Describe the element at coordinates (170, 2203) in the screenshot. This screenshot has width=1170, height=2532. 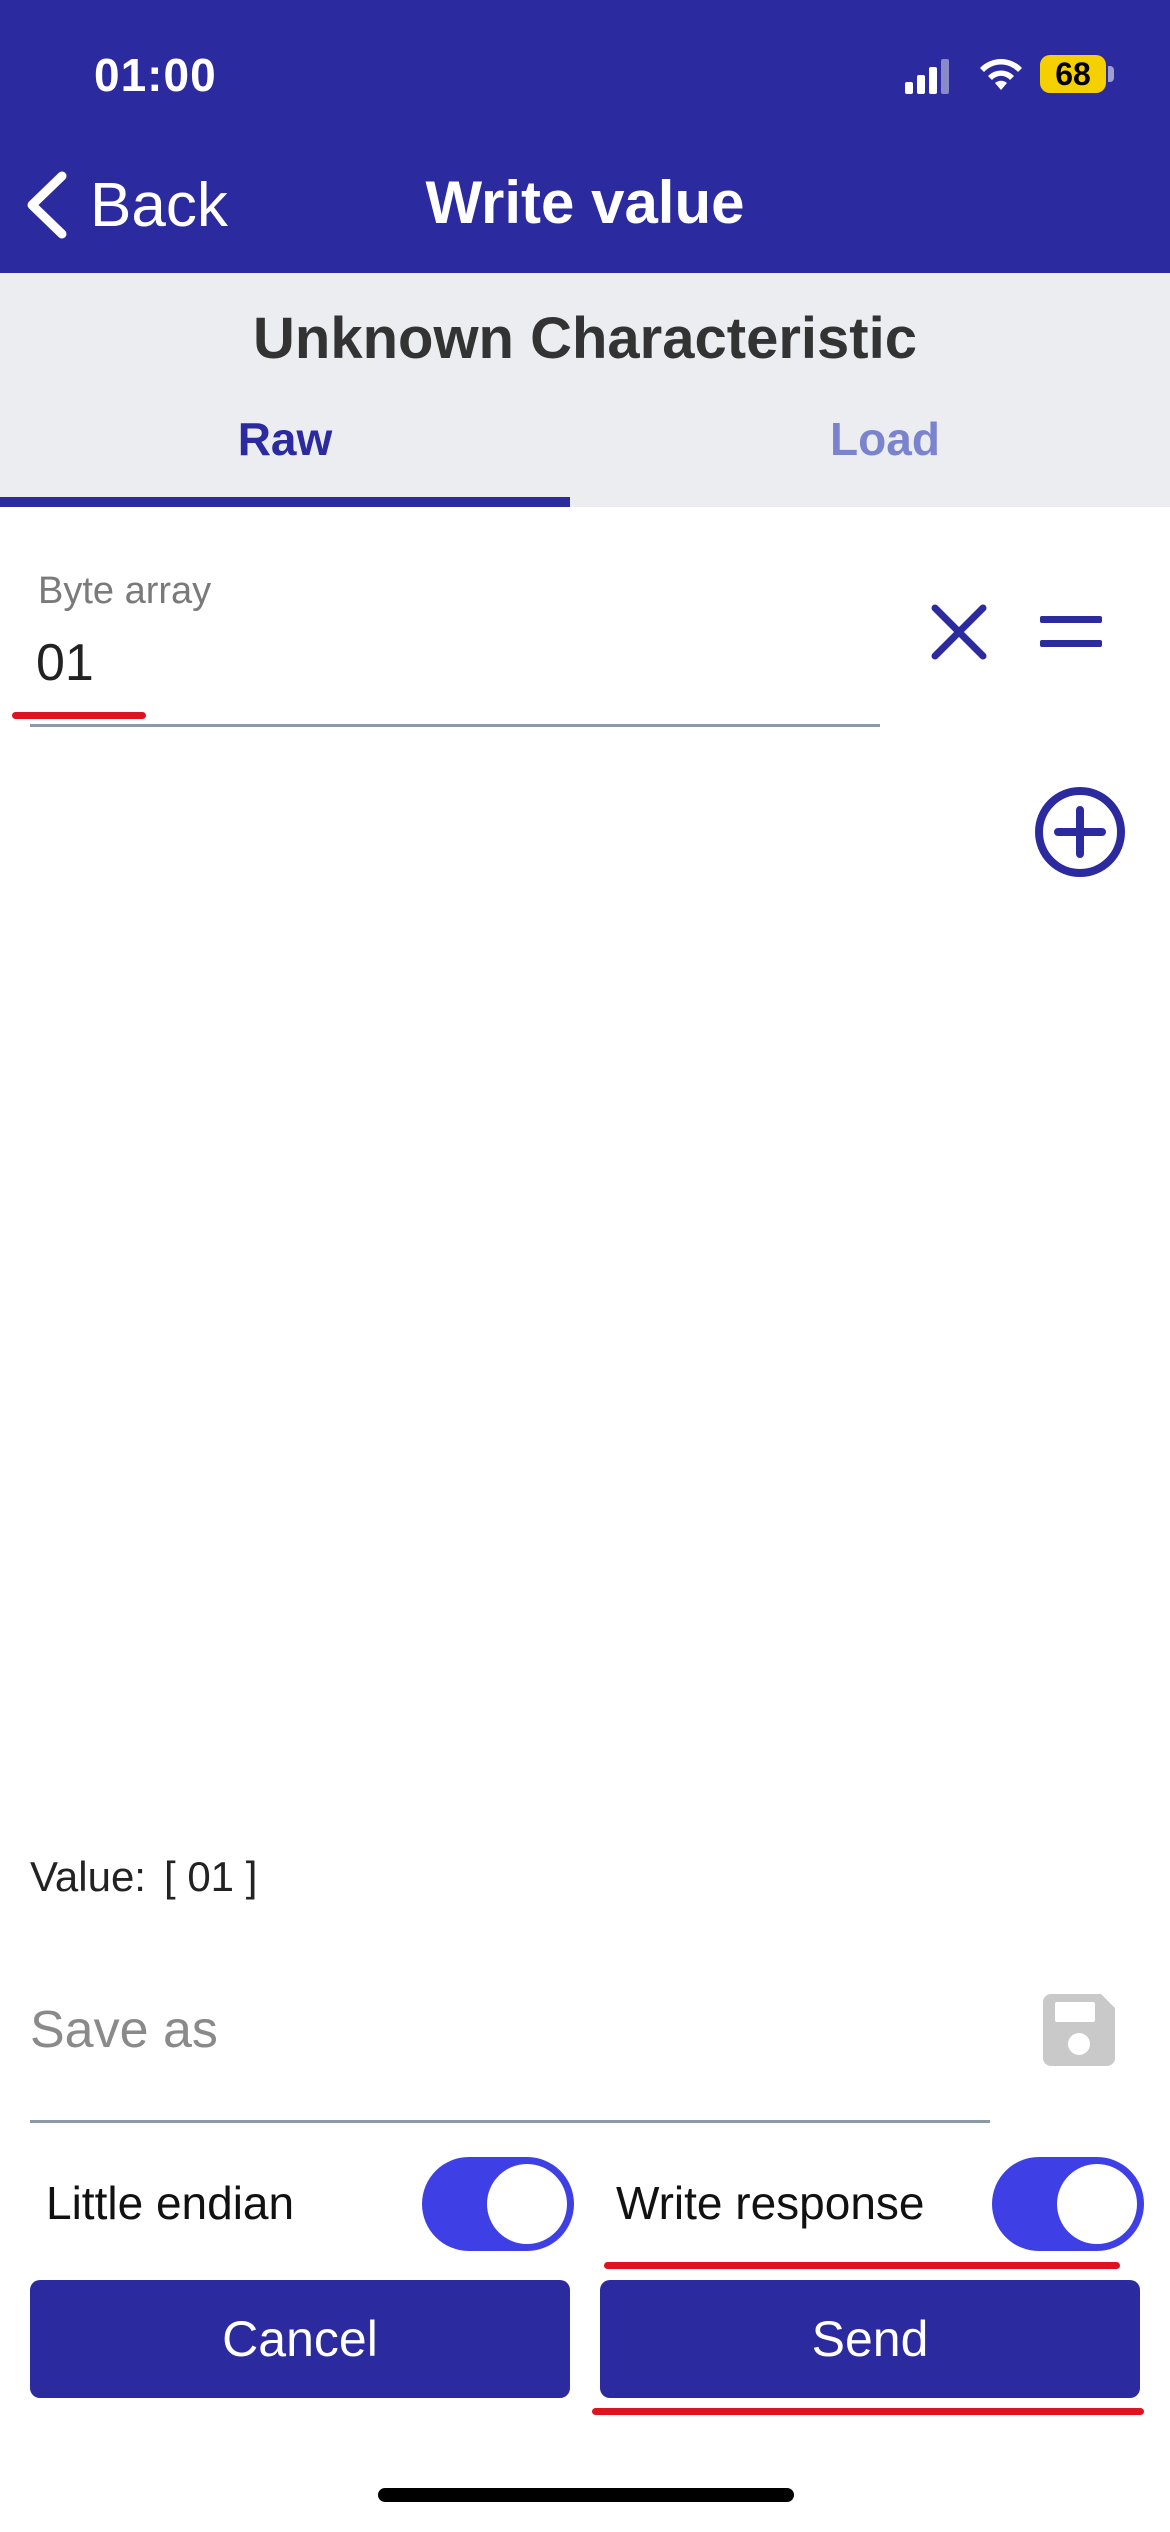
I see `little-endian-label: Little endian` at that location.